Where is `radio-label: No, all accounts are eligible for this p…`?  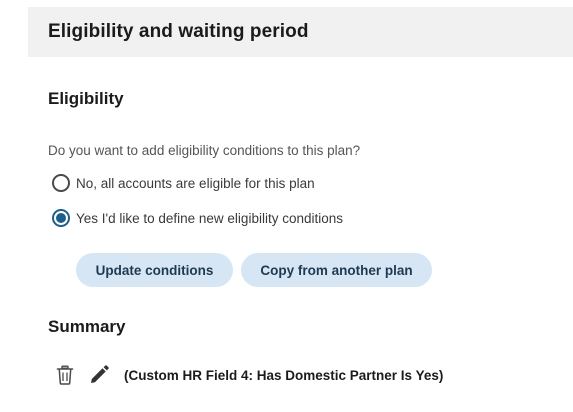
radio-label: No, all accounts are eligible for this p… is located at coordinates (195, 183).